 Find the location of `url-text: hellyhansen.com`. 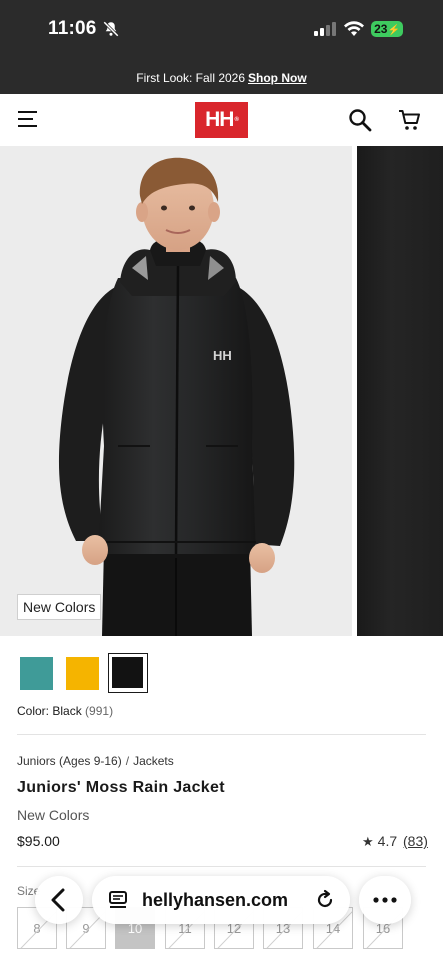

url-text: hellyhansen.com is located at coordinates (215, 900).